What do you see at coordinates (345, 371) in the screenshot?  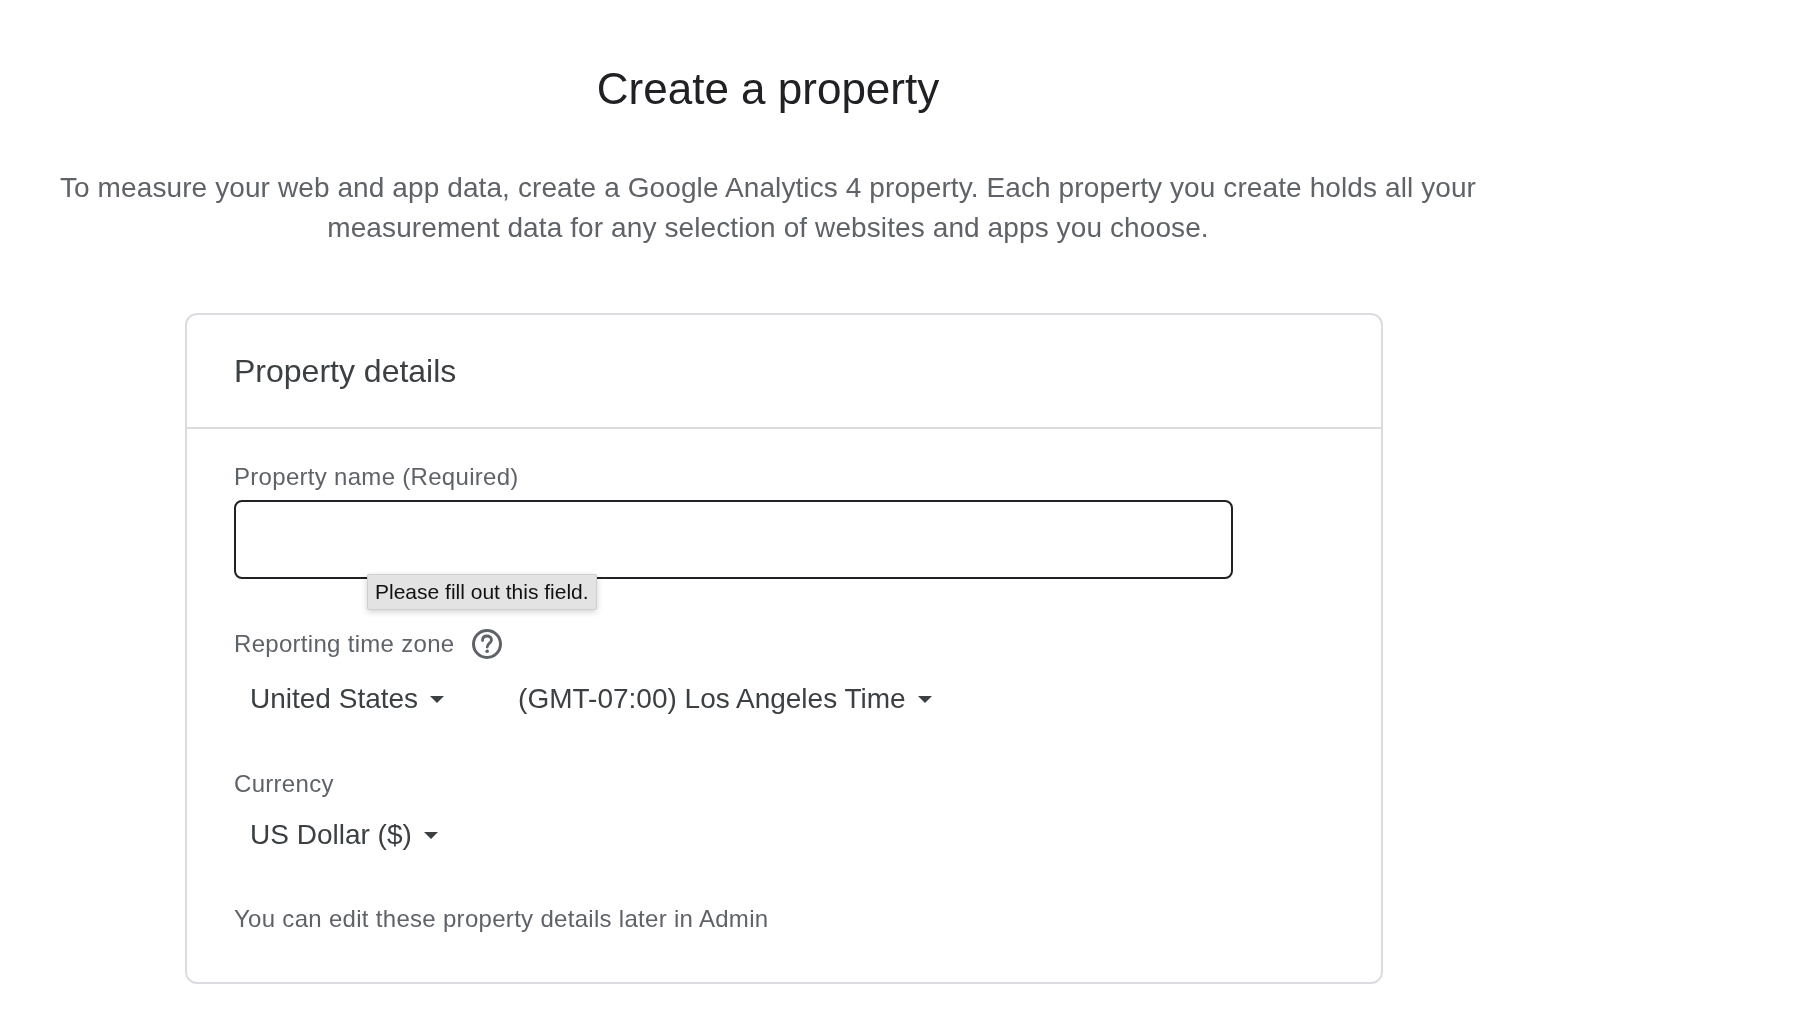 I see `card-title: Property details` at bounding box center [345, 371].